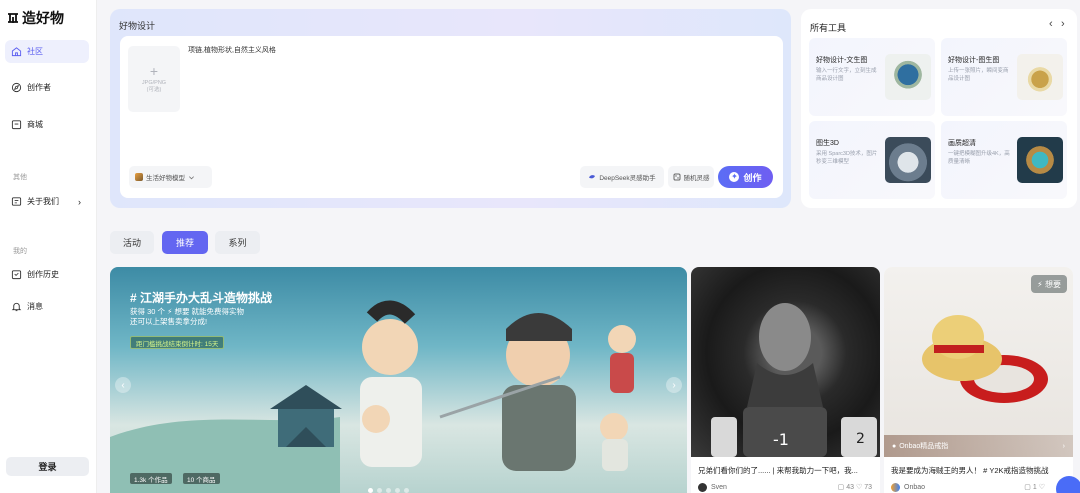 This screenshot has width=1080, height=493. What do you see at coordinates (139, 177) in the screenshot?
I see `model-thumbnail-icon` at bounding box center [139, 177].